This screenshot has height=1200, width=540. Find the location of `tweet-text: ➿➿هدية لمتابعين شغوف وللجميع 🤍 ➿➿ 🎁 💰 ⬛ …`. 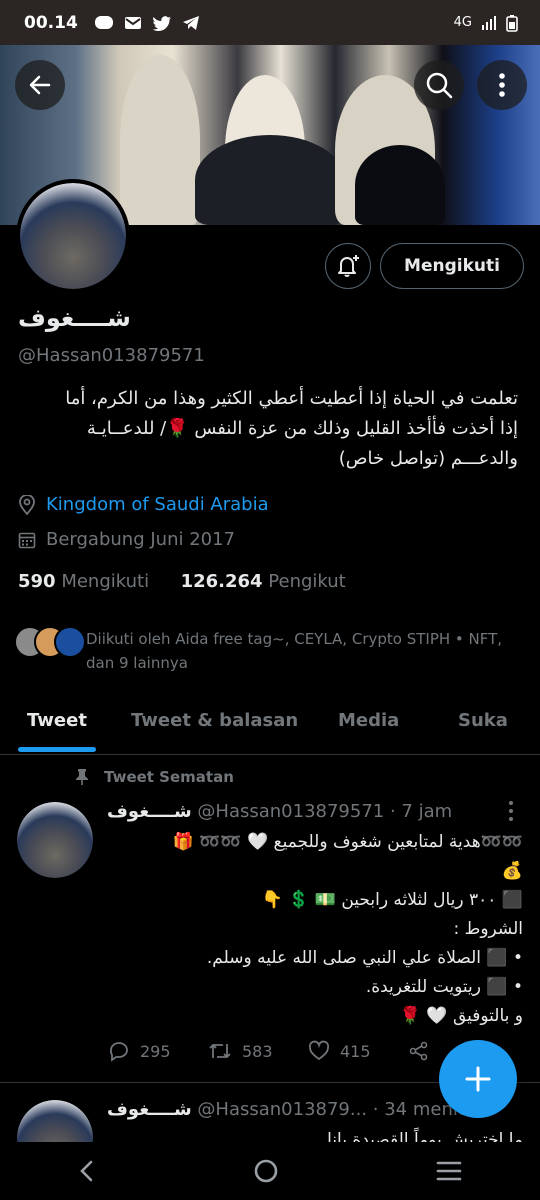

tweet-text: ➿➿هدية لمتابعين شغوف وللجميع 🤍 ➿➿ 🎁 💰 ⬛ … is located at coordinates (315, 929).